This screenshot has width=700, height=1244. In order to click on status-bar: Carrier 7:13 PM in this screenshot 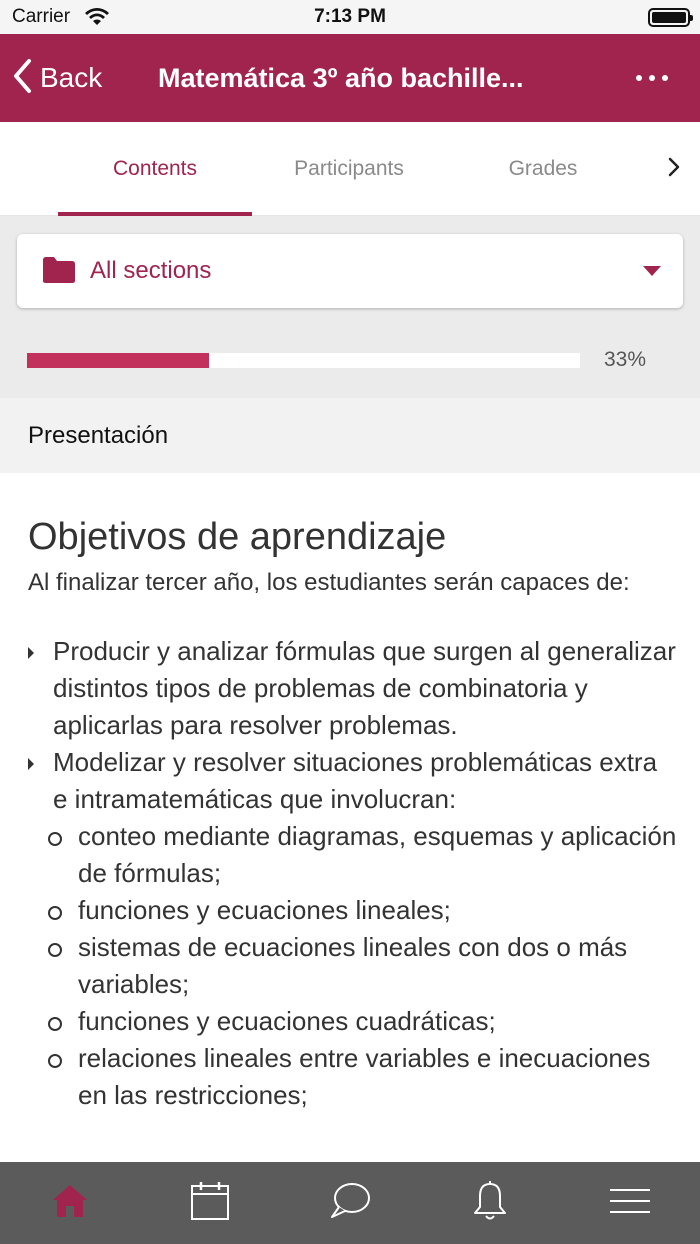, I will do `click(350, 17)`.